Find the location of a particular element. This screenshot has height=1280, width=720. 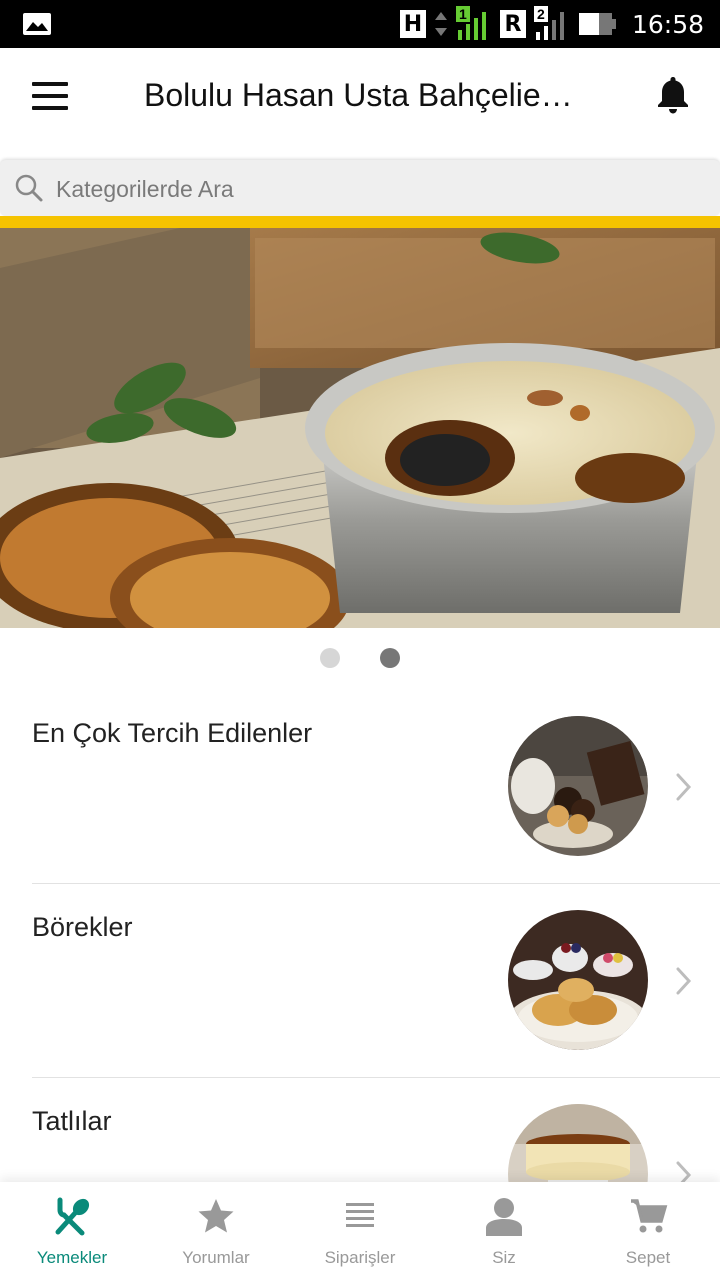

status-bar: H 1 R 2 16:58 is located at coordinates (360, 24).